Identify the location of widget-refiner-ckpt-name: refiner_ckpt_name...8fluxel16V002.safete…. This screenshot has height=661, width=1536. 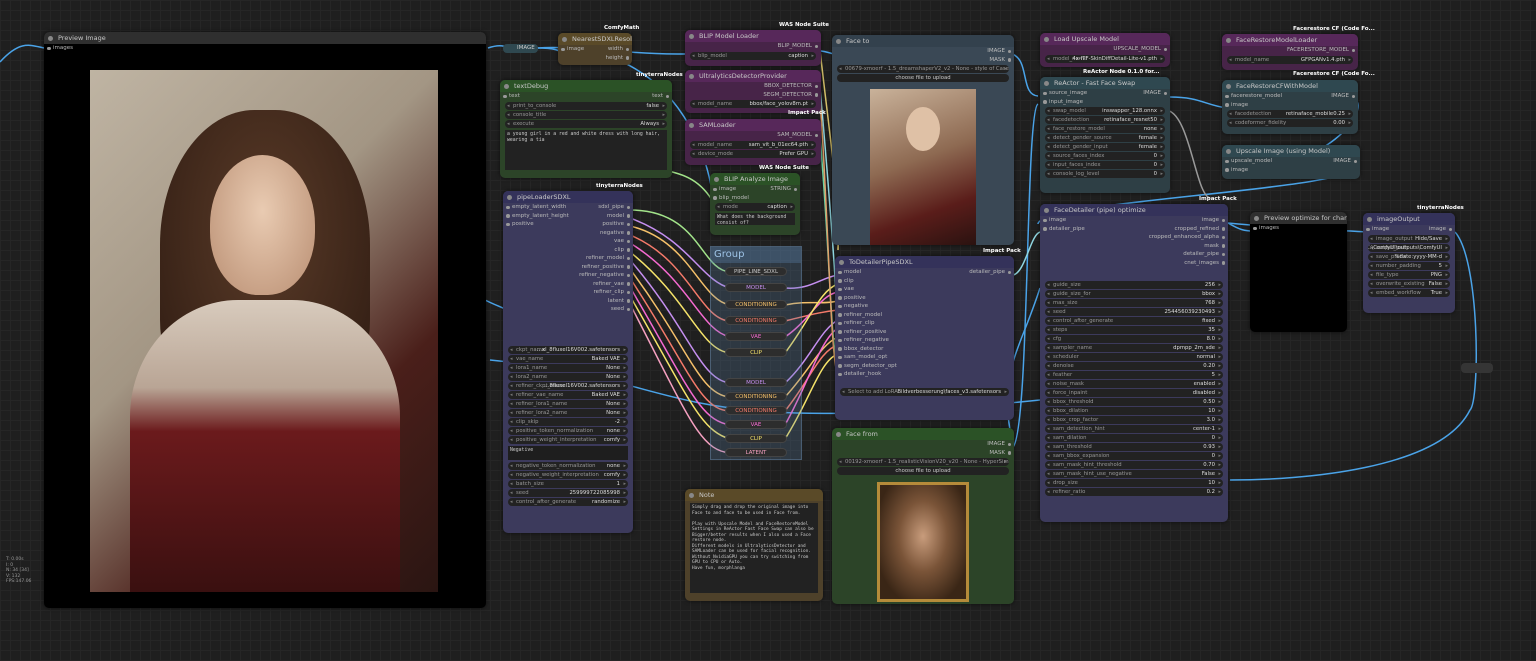
(568, 386).